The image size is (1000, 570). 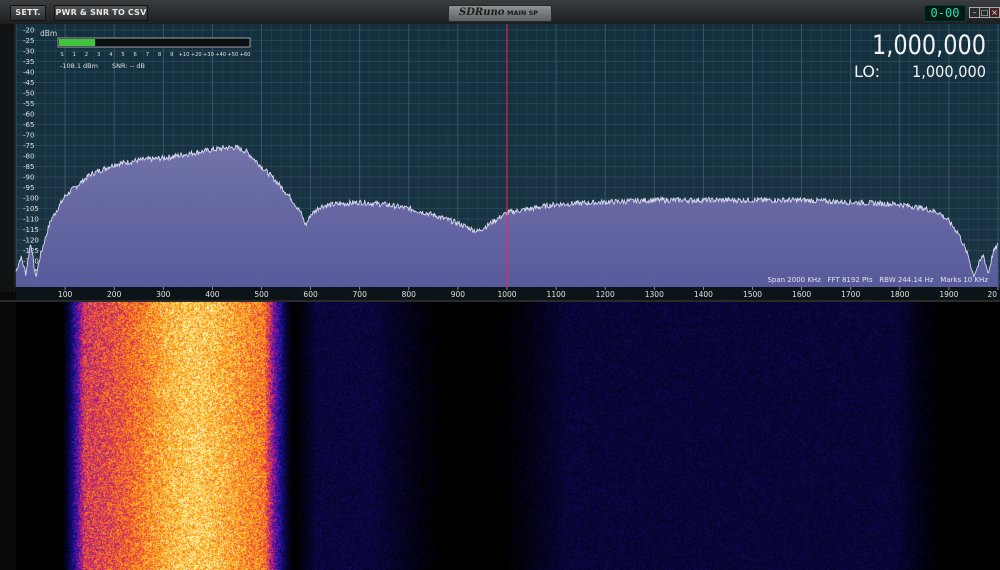 What do you see at coordinates (310, 294) in the screenshot?
I see `x-tick-label: 600` at bounding box center [310, 294].